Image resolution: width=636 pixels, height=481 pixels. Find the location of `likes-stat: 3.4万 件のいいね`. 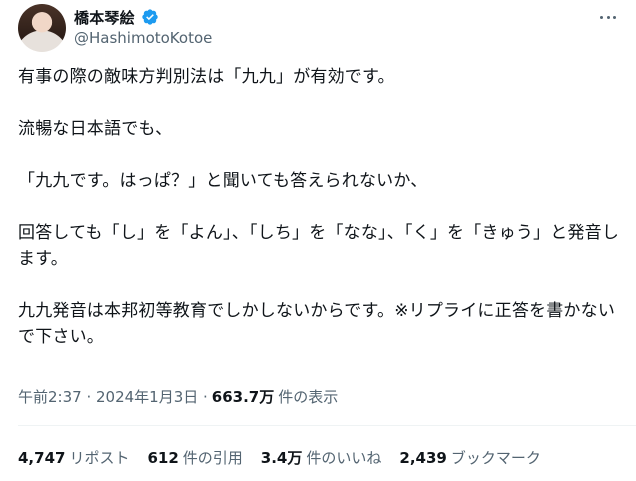

likes-stat: 3.4万 件のいいね is located at coordinates (321, 457).